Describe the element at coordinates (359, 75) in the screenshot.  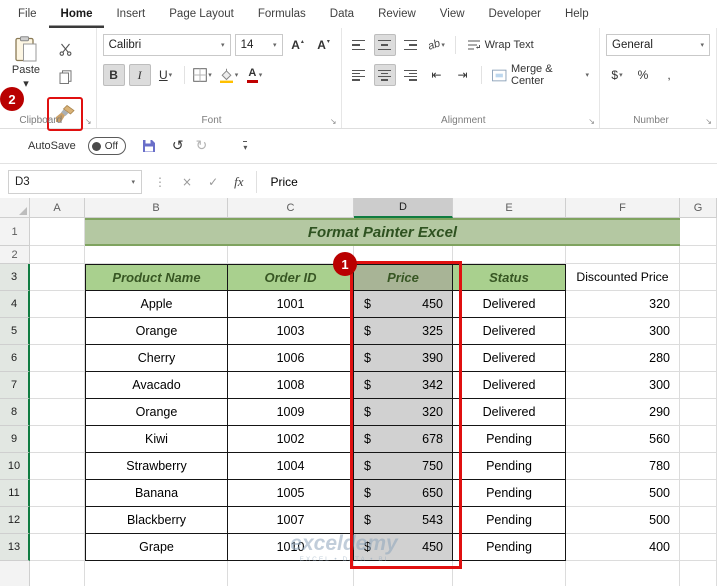
I see `align-left-button` at that location.